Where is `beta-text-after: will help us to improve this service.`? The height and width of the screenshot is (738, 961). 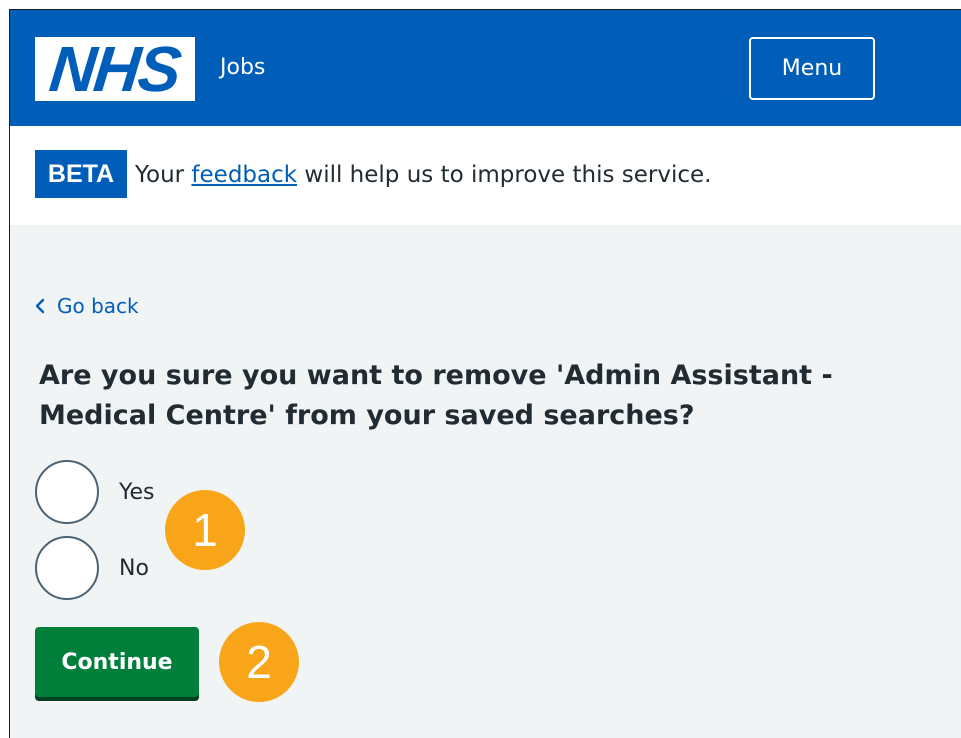 beta-text-after: will help us to improve this service. is located at coordinates (504, 175).